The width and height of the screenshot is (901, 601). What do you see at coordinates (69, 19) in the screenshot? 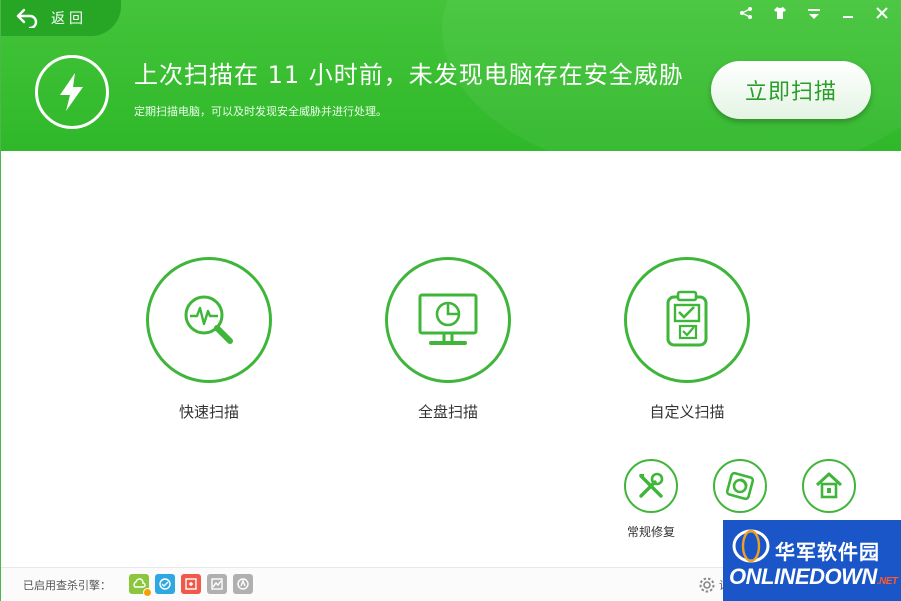
I see `back-label: 返回` at bounding box center [69, 19].